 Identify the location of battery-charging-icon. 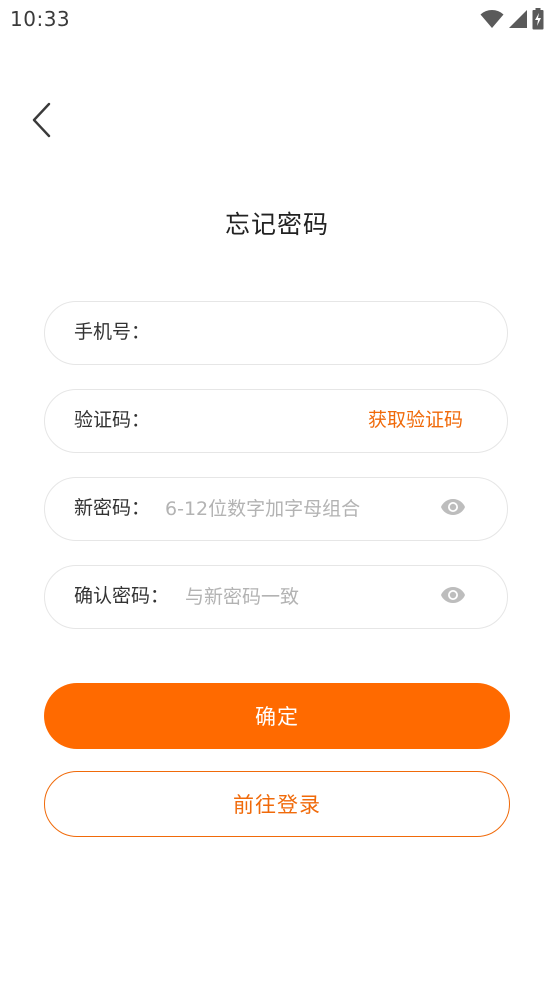
(538, 21).